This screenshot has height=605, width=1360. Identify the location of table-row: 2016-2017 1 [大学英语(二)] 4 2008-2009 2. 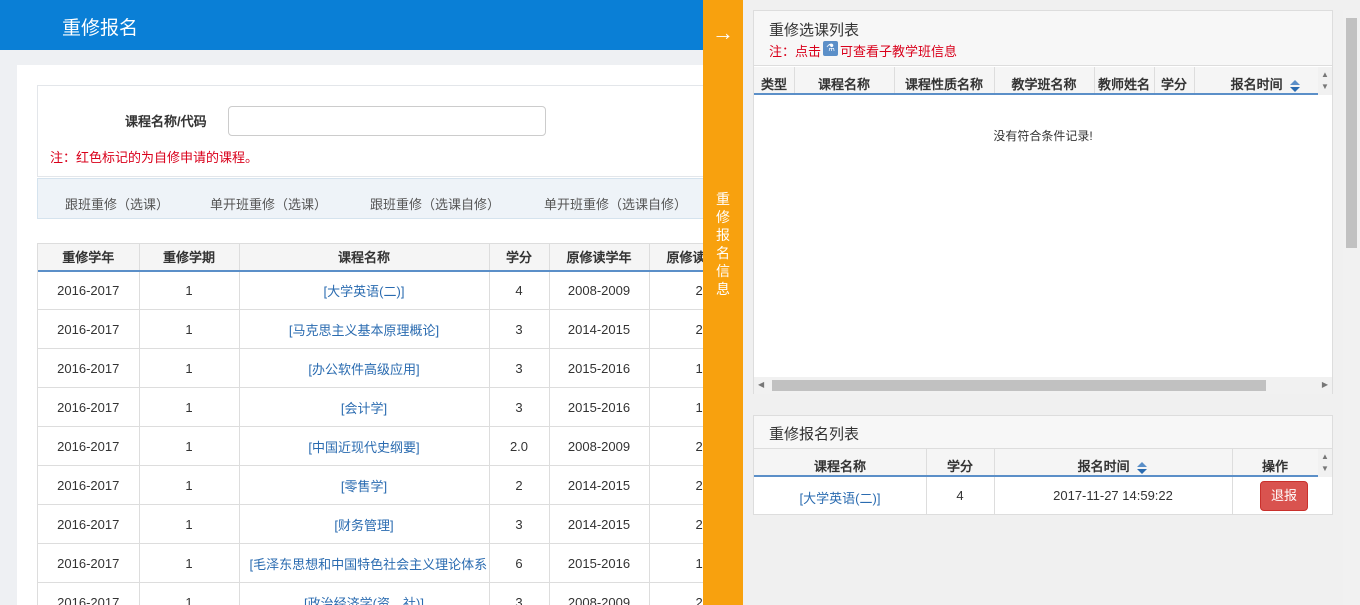
(370, 290).